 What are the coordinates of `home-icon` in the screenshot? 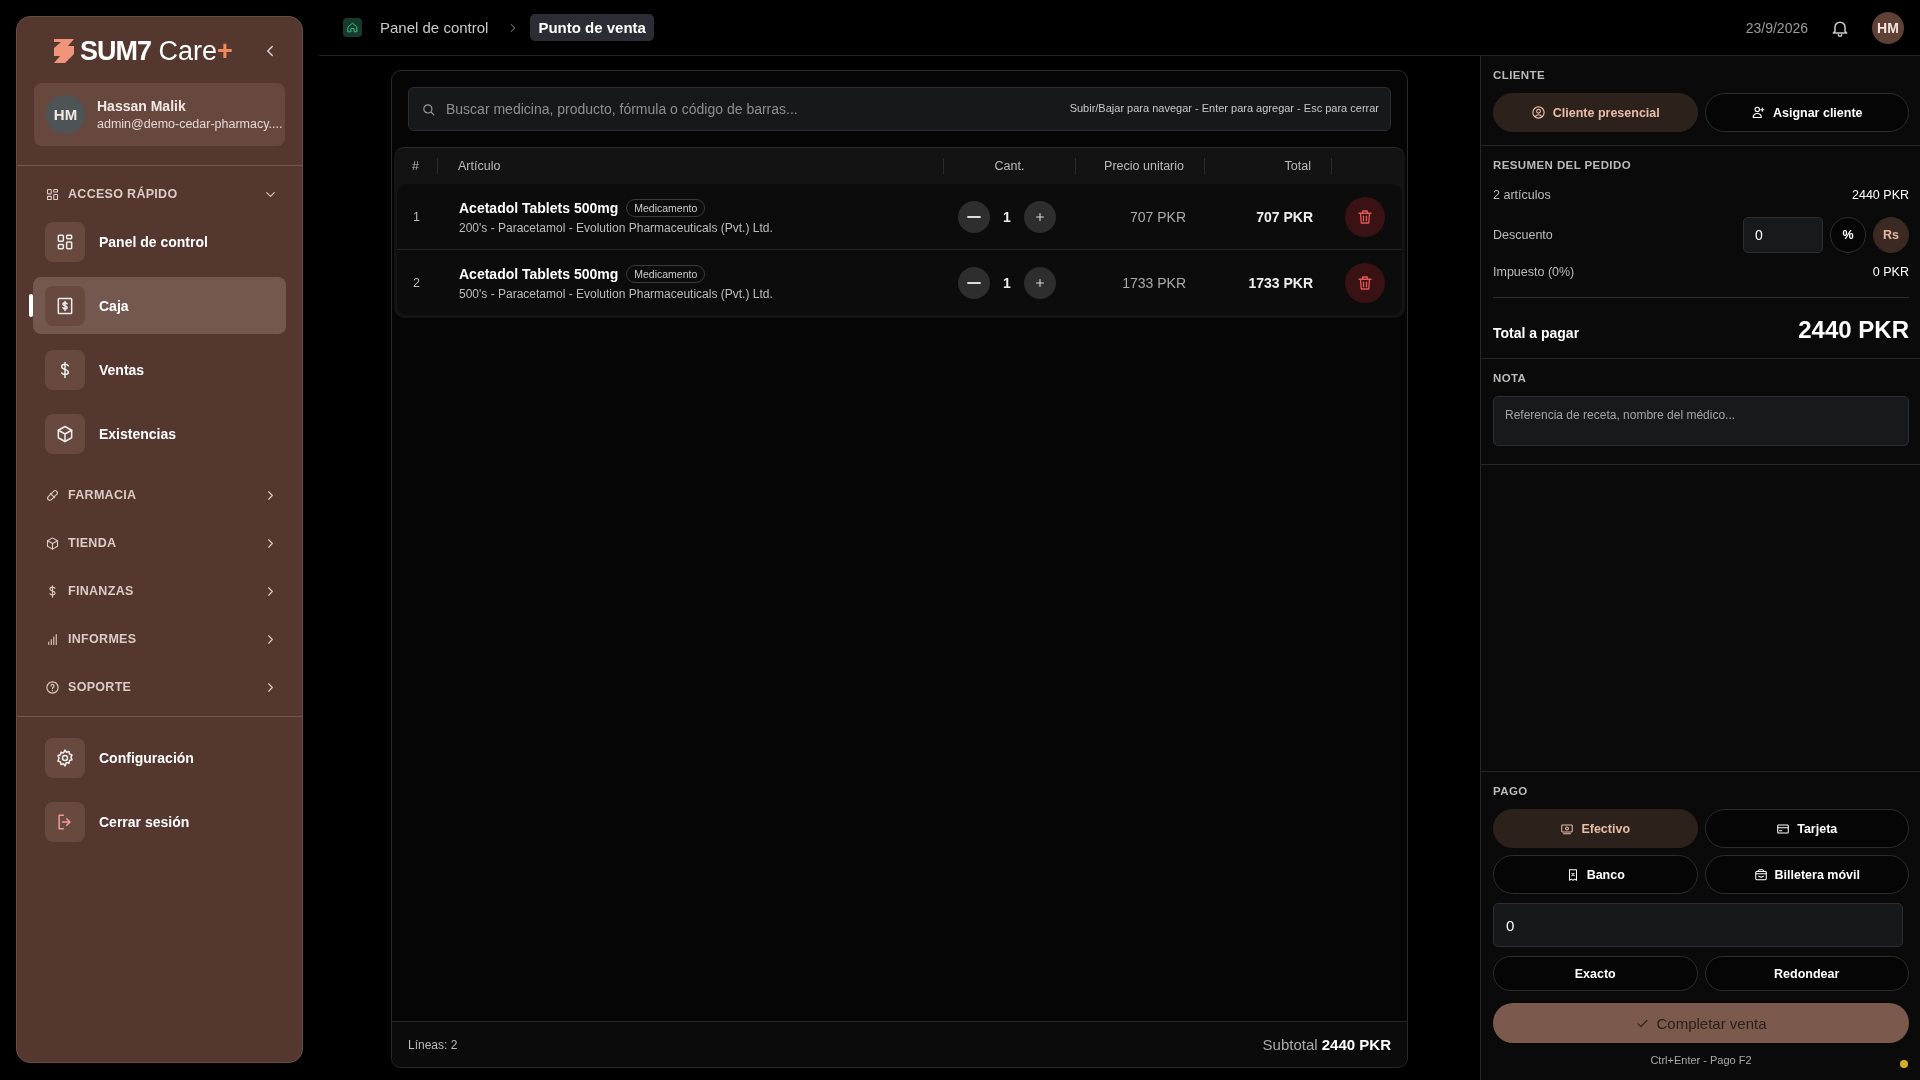 It's located at (352, 27).